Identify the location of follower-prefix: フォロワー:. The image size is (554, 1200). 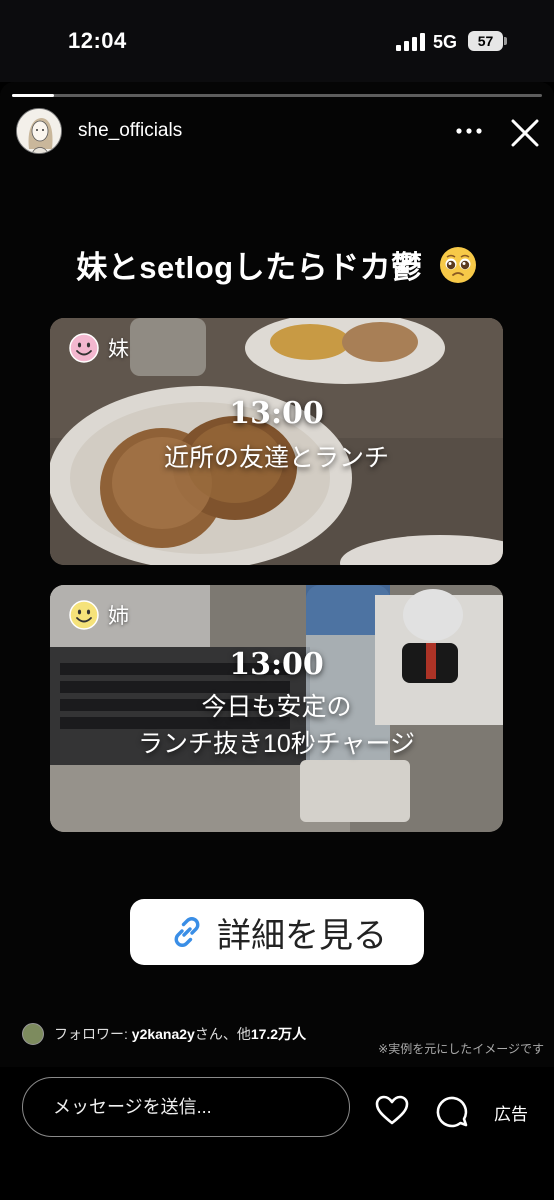
(93, 1034).